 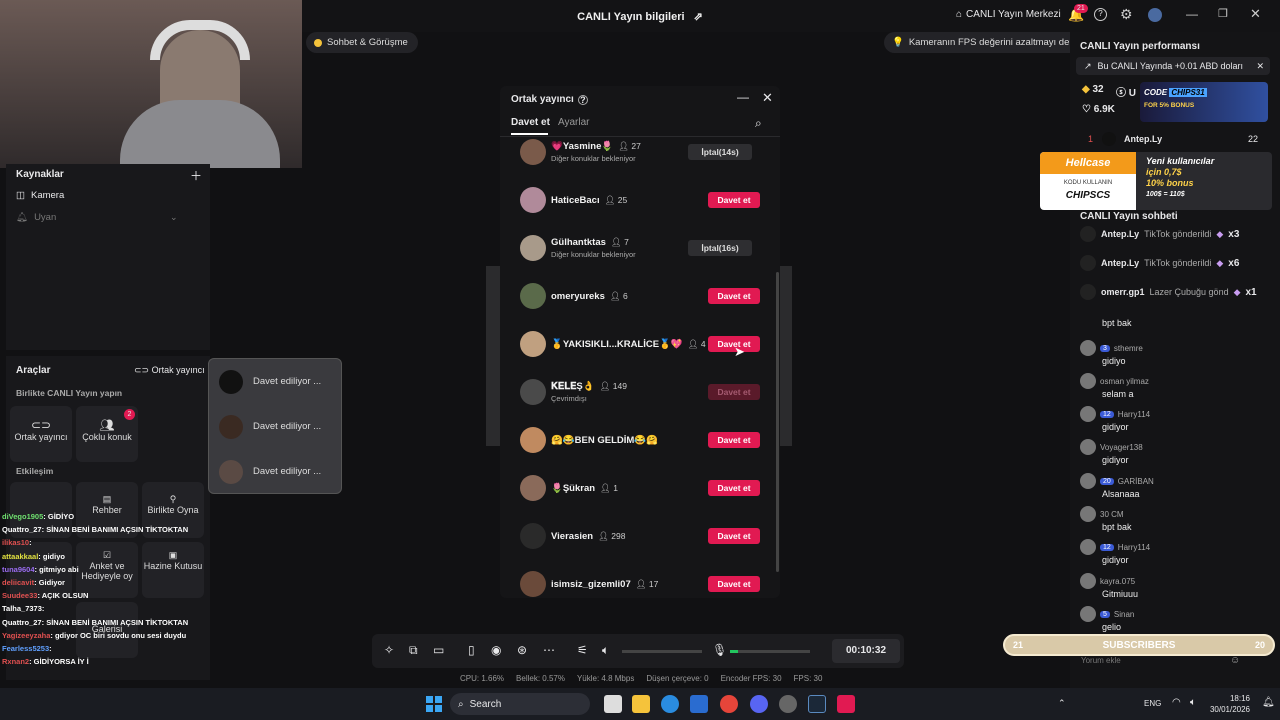 I want to click on cohost-status: Diğer konuklar bekleniyor, so click(x=593, y=158).